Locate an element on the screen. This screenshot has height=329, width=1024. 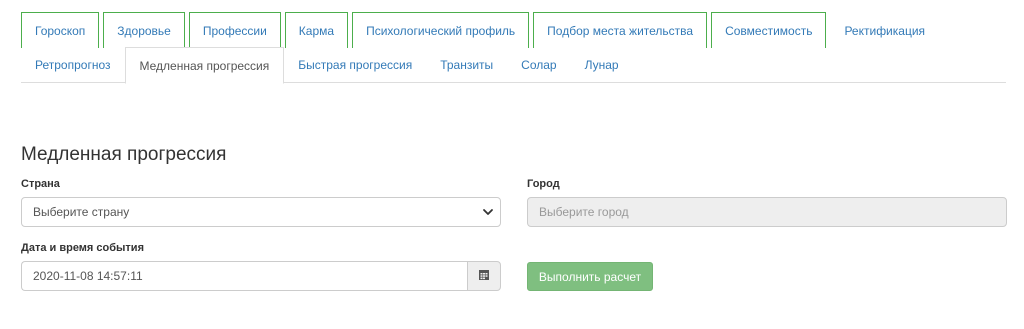
tab-health: Здоровье is located at coordinates (144, 30).